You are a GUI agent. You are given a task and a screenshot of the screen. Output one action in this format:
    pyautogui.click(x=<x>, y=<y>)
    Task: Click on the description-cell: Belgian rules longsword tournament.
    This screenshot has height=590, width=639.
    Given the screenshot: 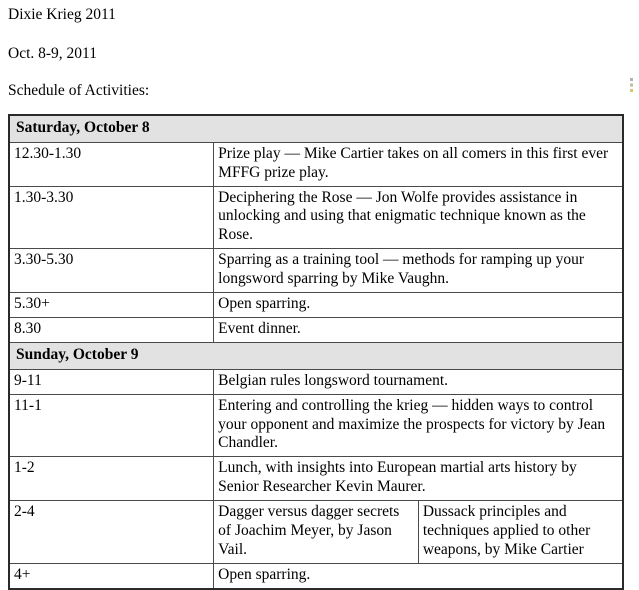 What is the action you would take?
    pyautogui.click(x=418, y=381)
    